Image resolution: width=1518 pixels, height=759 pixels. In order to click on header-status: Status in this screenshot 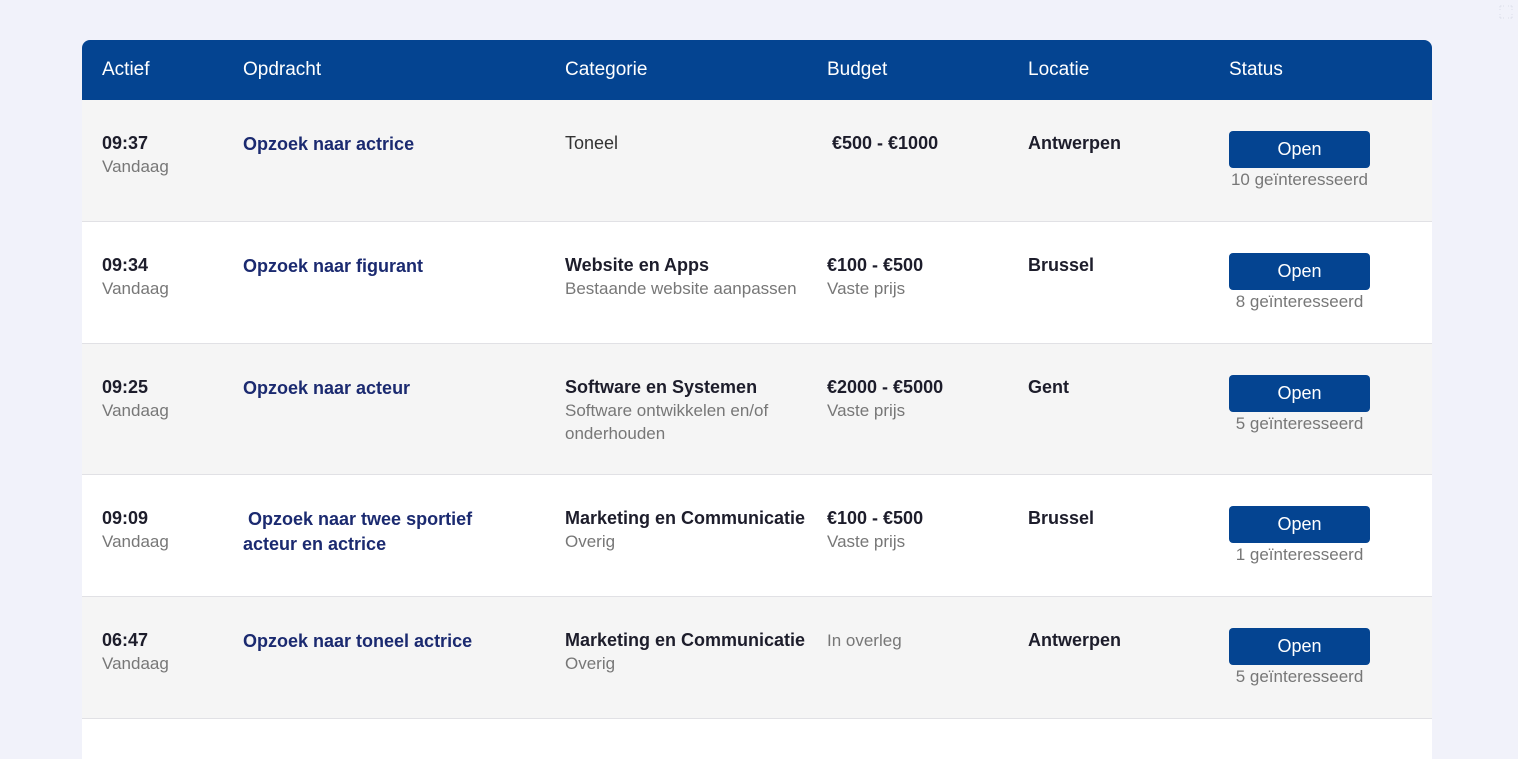, I will do `click(1256, 69)`.